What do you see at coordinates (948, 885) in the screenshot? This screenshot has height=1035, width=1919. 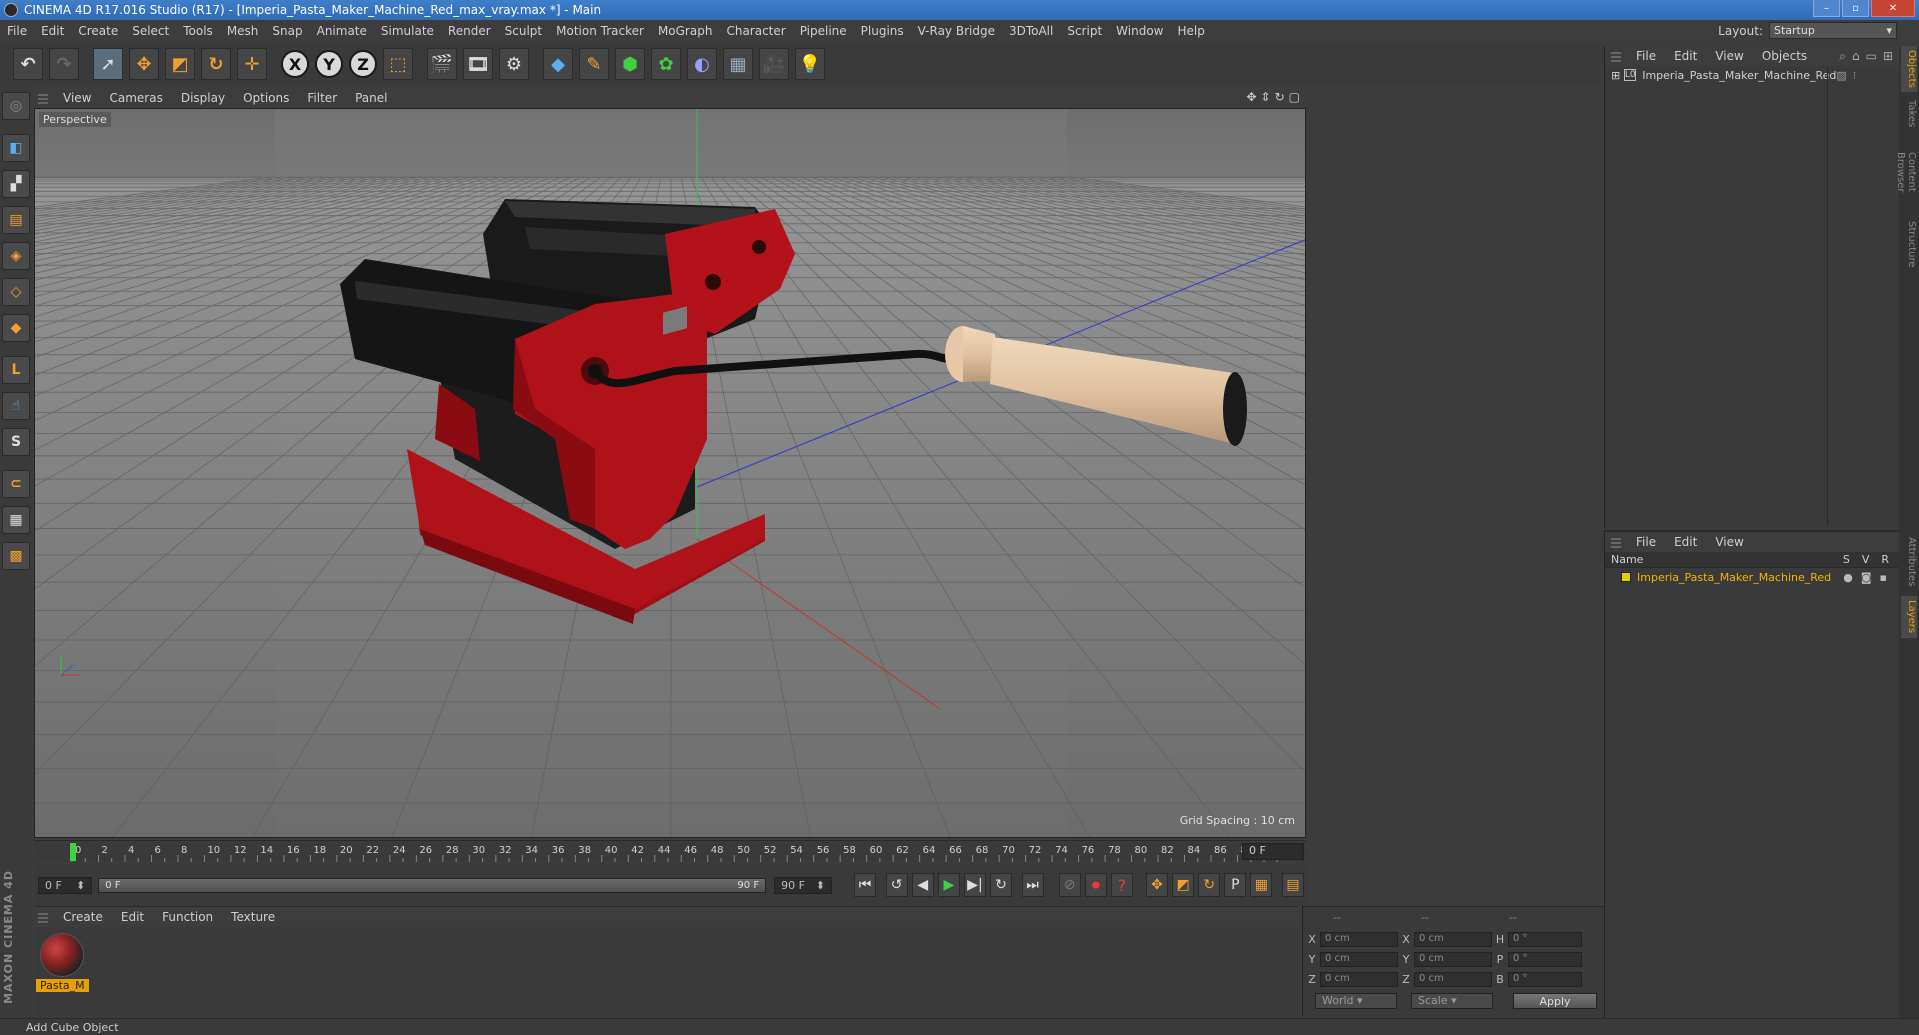 I see `play-icon: ▶` at bounding box center [948, 885].